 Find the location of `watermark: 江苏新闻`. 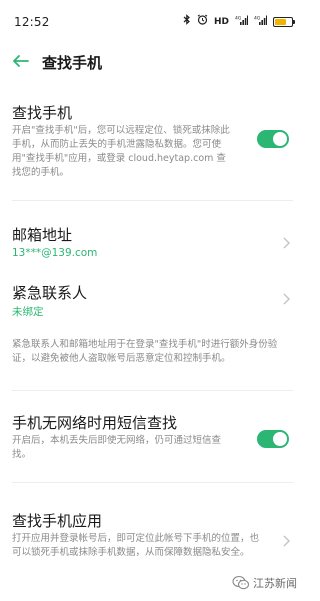

watermark: 江苏新闻 is located at coordinates (264, 583).